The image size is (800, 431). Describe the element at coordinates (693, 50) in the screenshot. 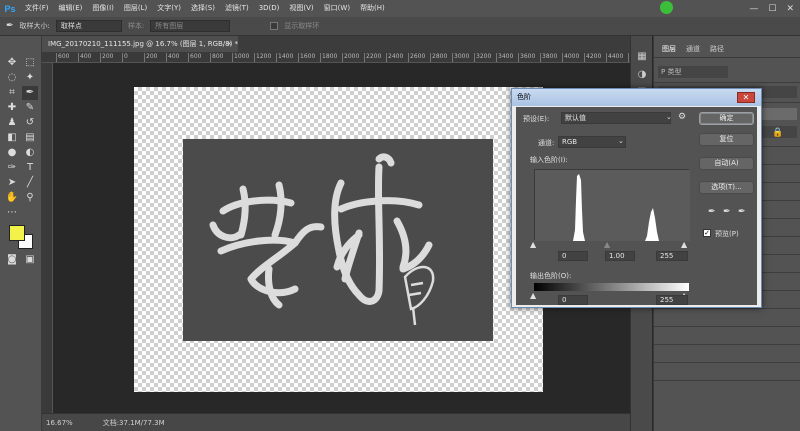

I see `tab-channels: 通道` at that location.